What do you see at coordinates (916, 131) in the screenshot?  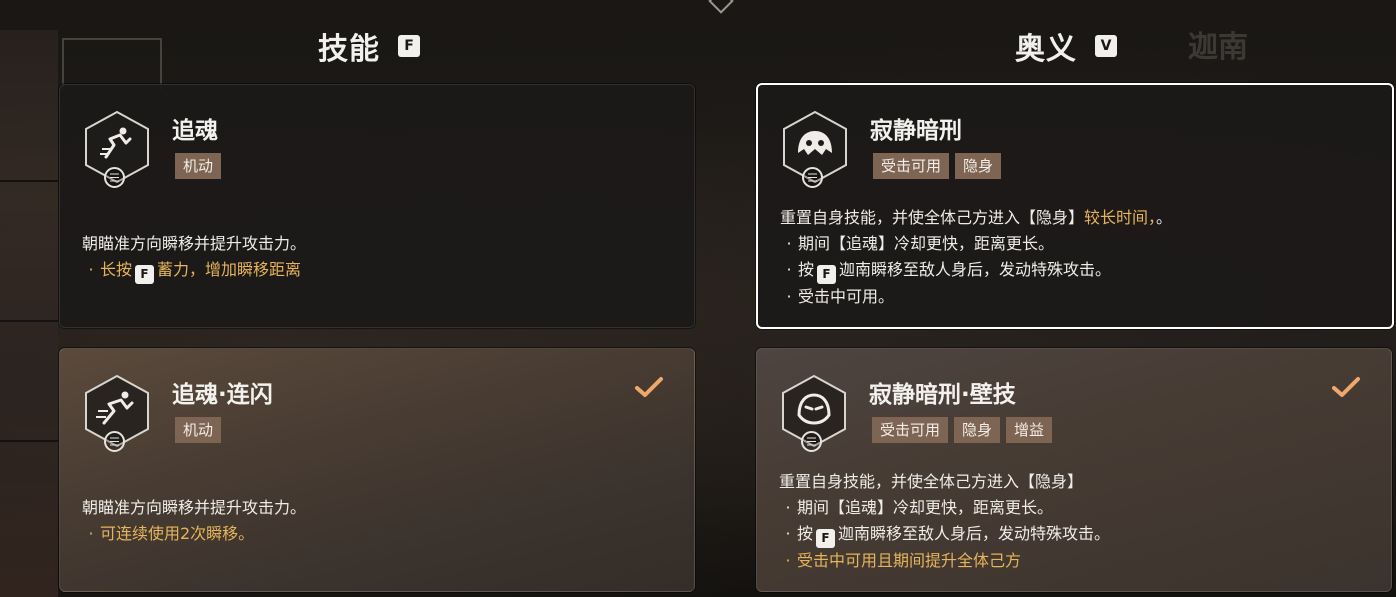 I see `ultimate-name: 寂静暗刑` at bounding box center [916, 131].